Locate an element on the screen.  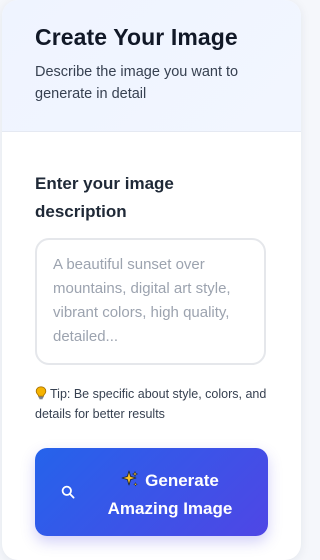
generate-image-button: Generate Amazing Image is located at coordinates (151, 492).